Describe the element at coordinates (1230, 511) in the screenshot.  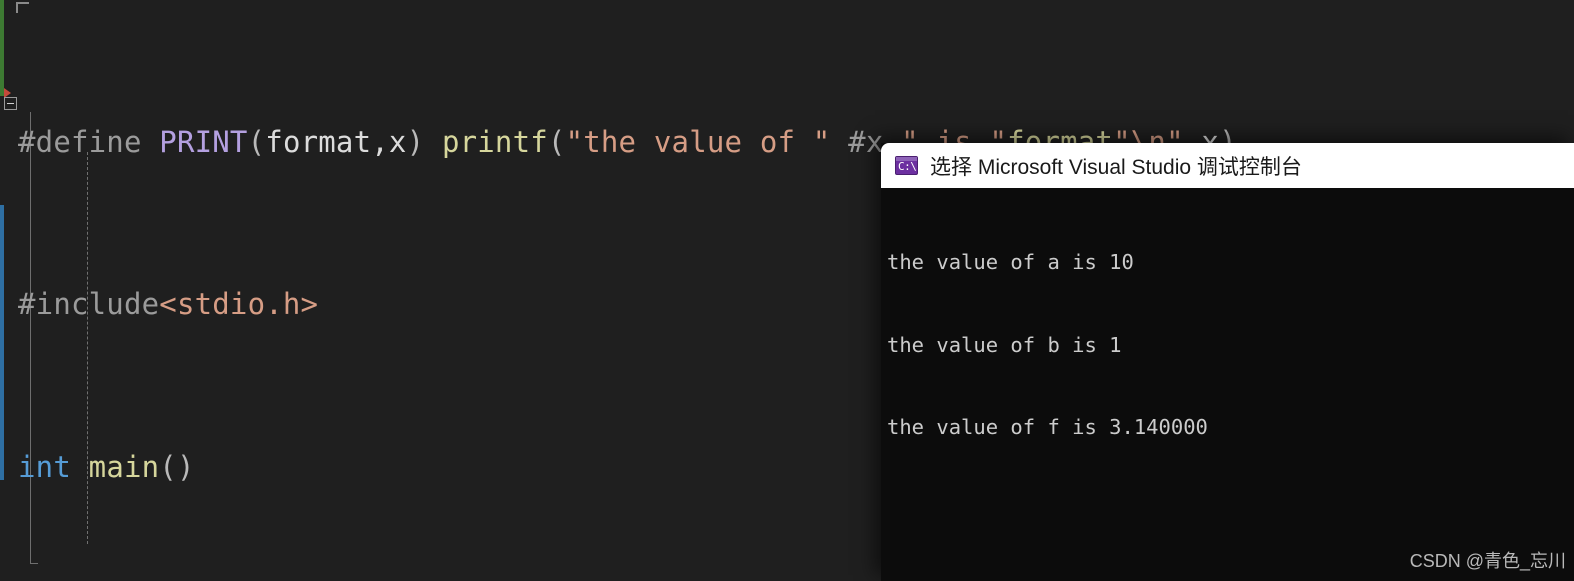
I see `console-output-blank-line` at that location.